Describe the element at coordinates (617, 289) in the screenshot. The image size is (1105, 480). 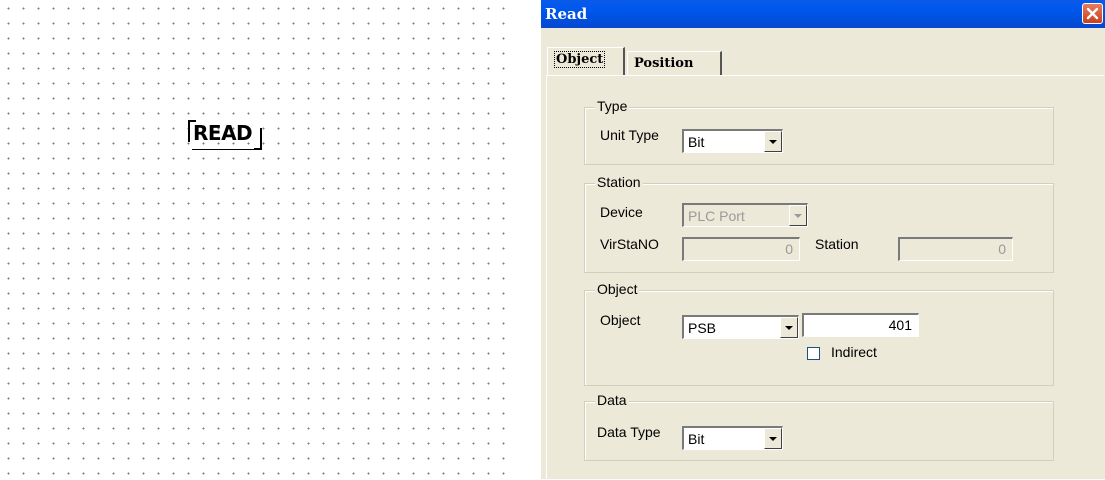
I see `object-group-legend: Object` at that location.